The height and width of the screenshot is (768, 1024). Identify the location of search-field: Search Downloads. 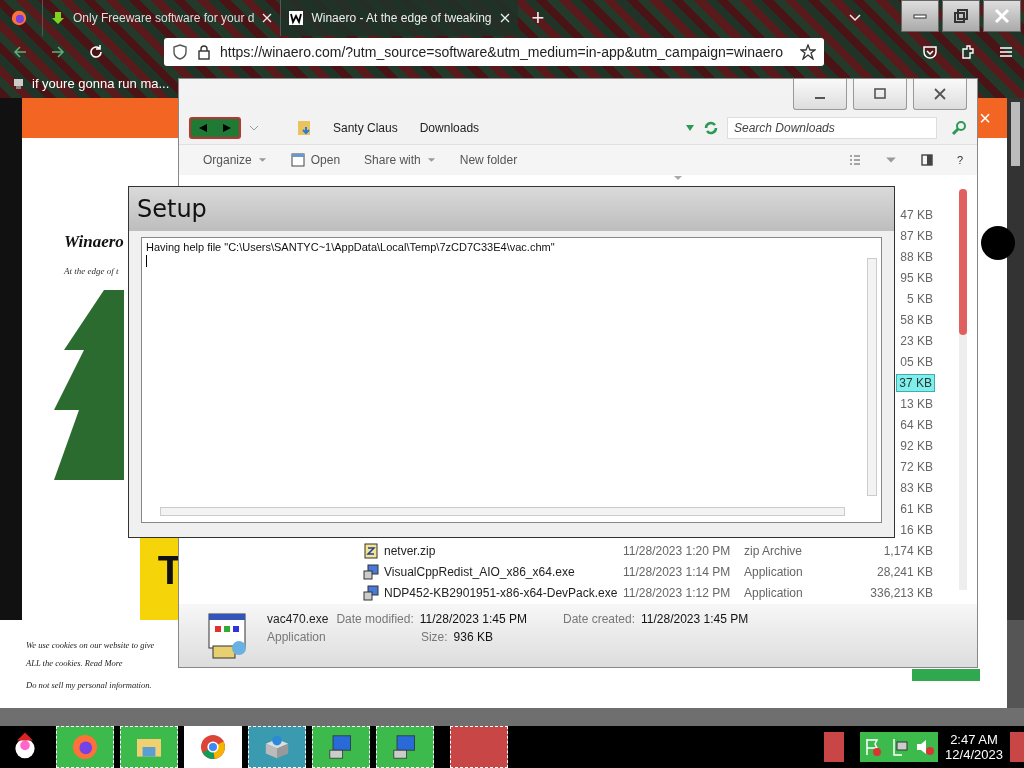
(832, 128).